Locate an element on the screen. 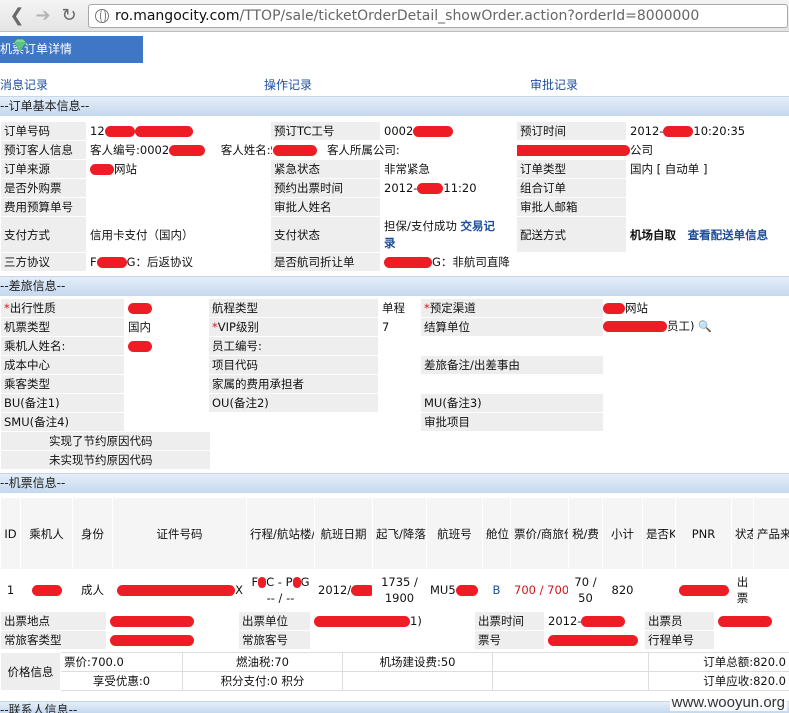  col-tax: 税/费 is located at coordinates (585, 533).